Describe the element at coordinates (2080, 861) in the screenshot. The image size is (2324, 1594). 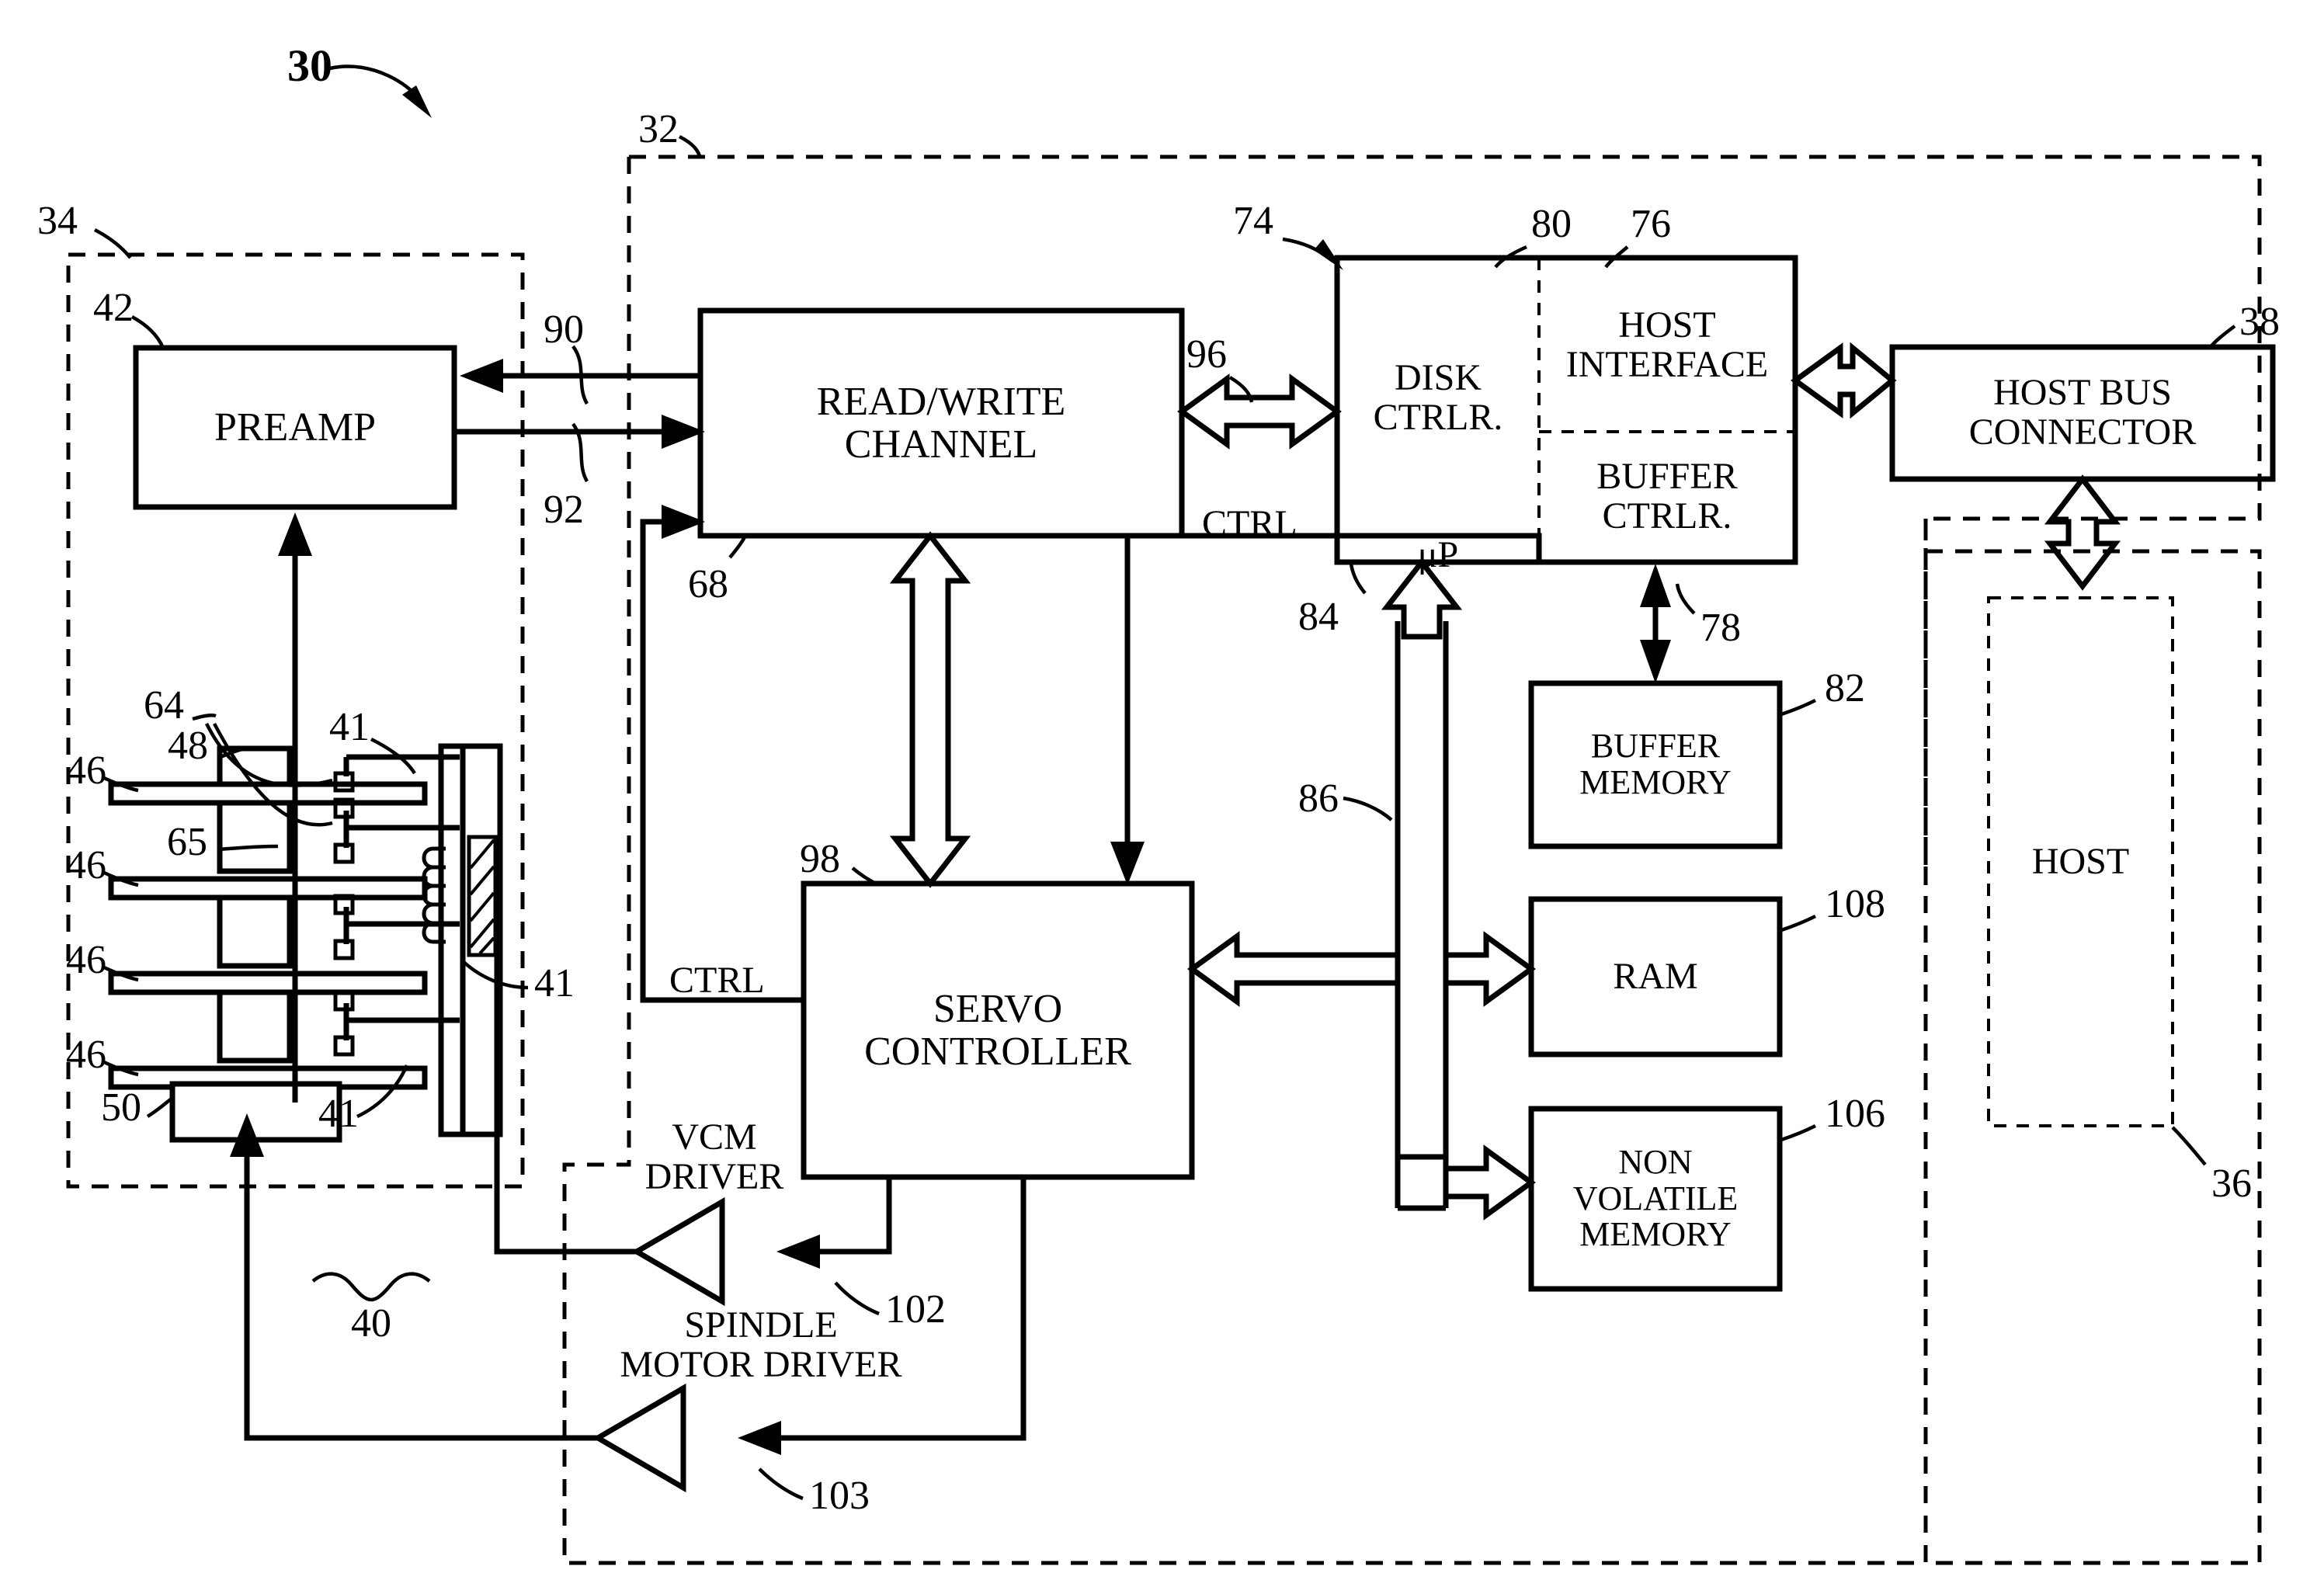
I see `host-label: HOST` at that location.